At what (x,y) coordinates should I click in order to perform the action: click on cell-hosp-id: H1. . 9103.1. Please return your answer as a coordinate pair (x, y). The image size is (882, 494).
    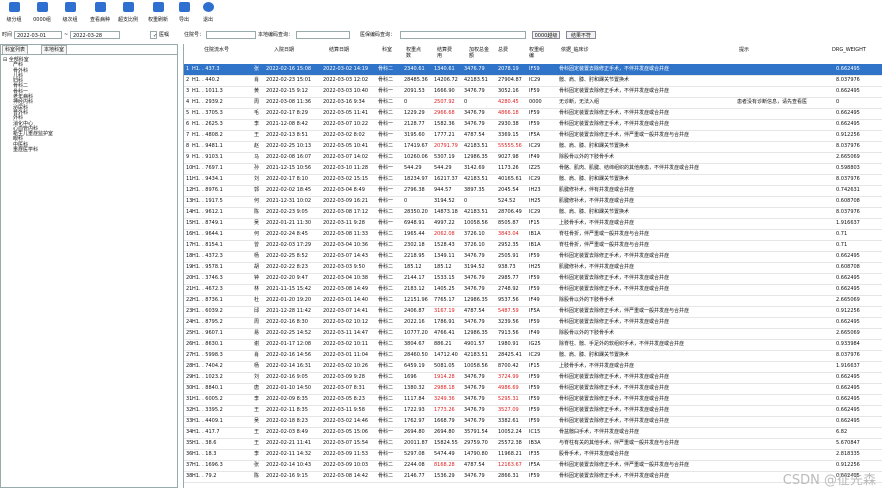
    Looking at the image, I should click on (207, 157).